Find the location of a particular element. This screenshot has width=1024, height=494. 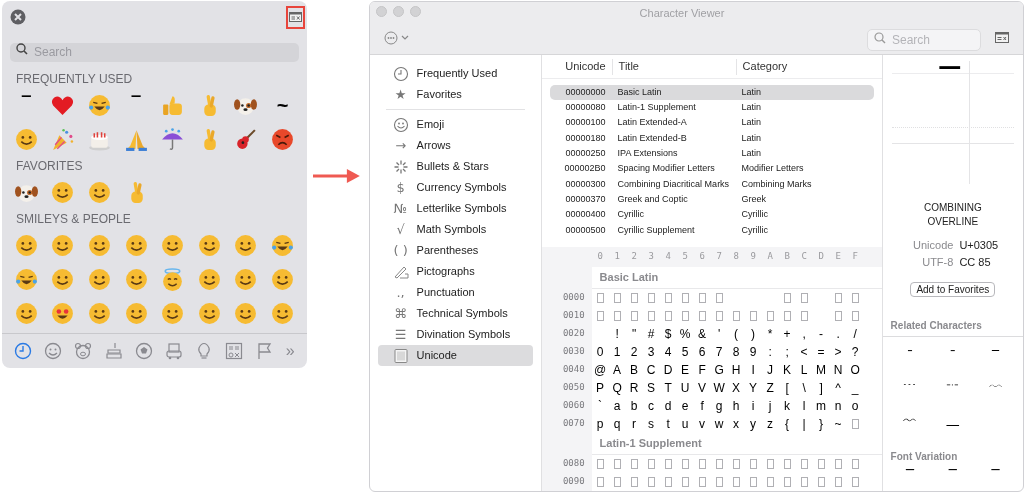

sidebar-item: → Arrows is located at coordinates (455, 145).